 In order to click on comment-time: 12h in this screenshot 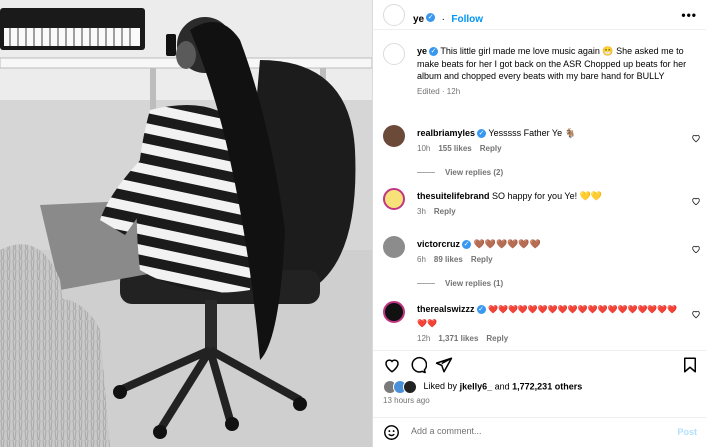, I will do `click(424, 338)`.